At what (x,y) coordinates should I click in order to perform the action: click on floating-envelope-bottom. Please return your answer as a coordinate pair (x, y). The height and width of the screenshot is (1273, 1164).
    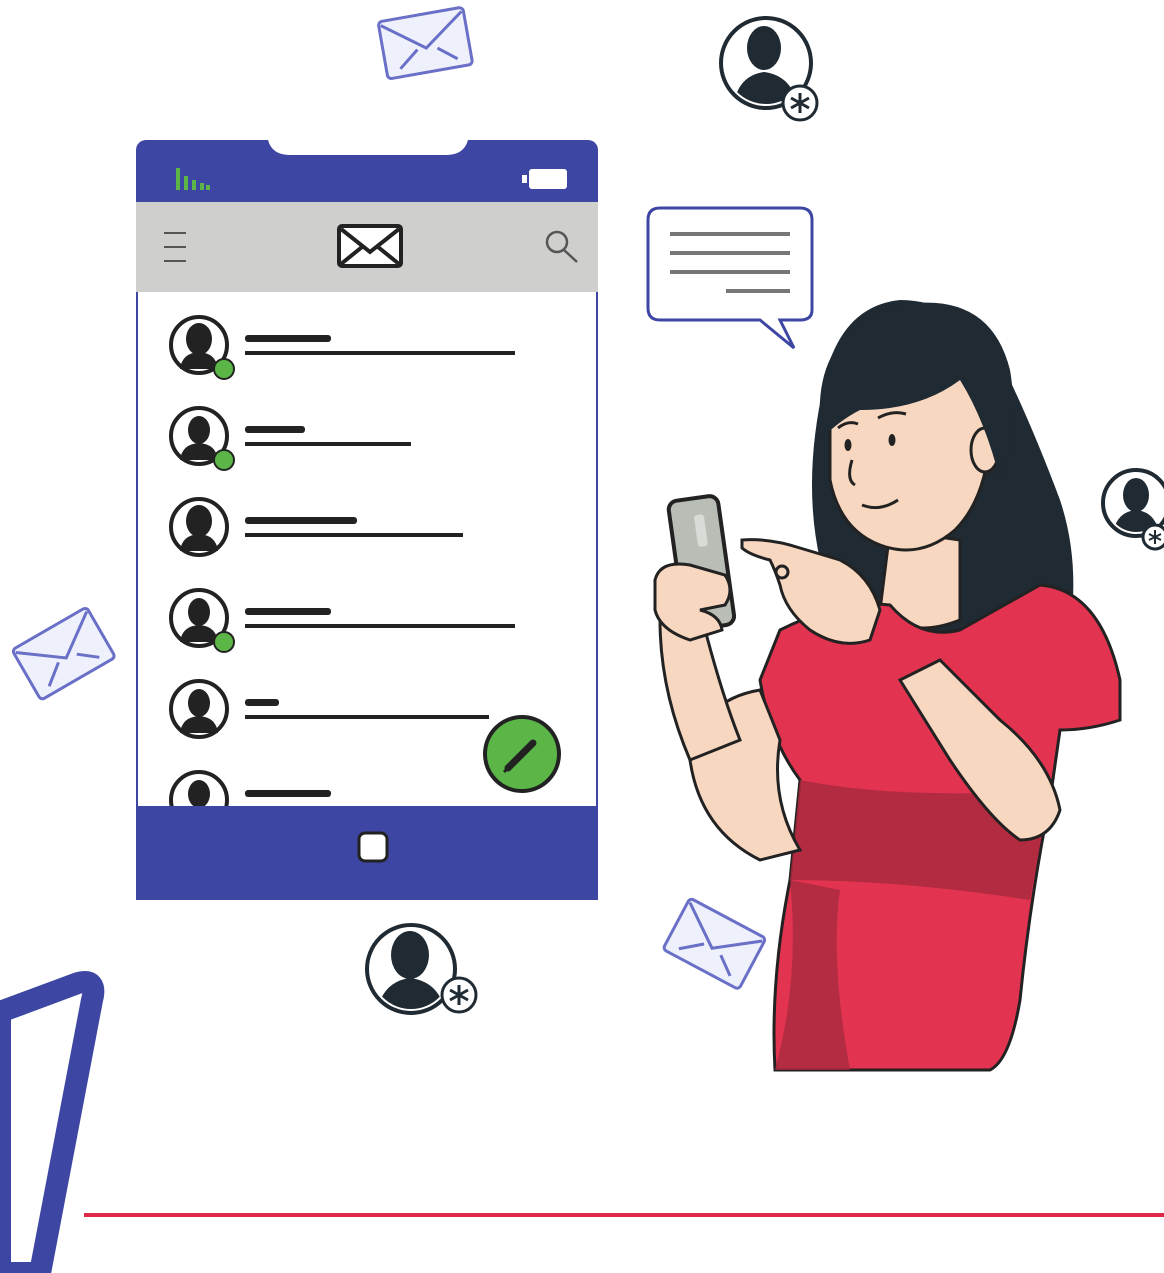
    Looking at the image, I should click on (714, 943).